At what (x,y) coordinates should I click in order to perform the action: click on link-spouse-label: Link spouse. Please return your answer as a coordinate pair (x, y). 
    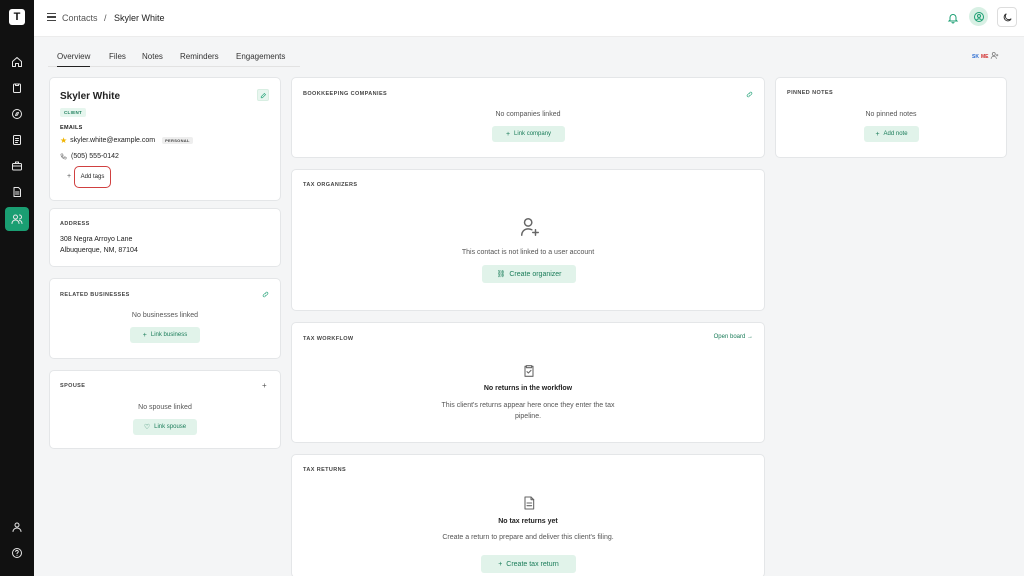
    Looking at the image, I should click on (170, 427).